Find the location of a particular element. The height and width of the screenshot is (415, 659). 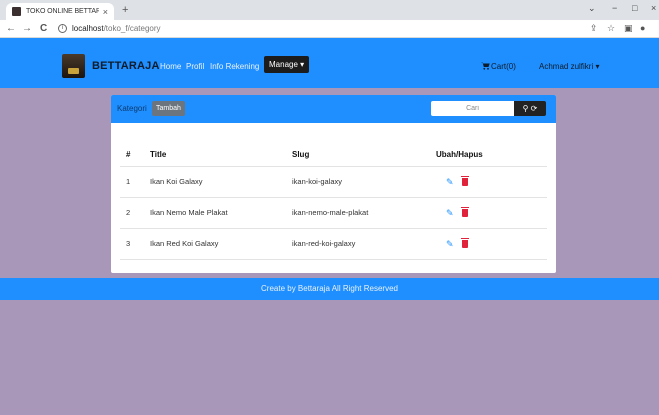

cell-number: 3 is located at coordinates (132, 244).